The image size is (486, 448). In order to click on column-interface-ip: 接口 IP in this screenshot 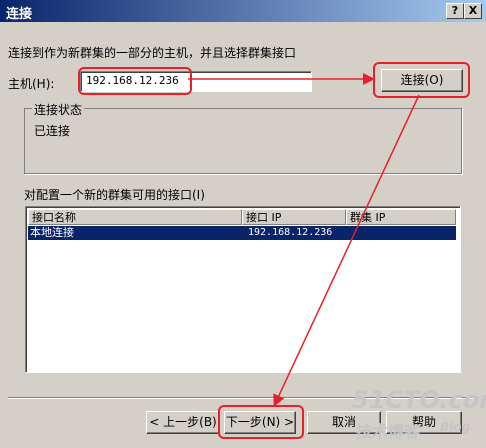, I will do `click(294, 217)`.